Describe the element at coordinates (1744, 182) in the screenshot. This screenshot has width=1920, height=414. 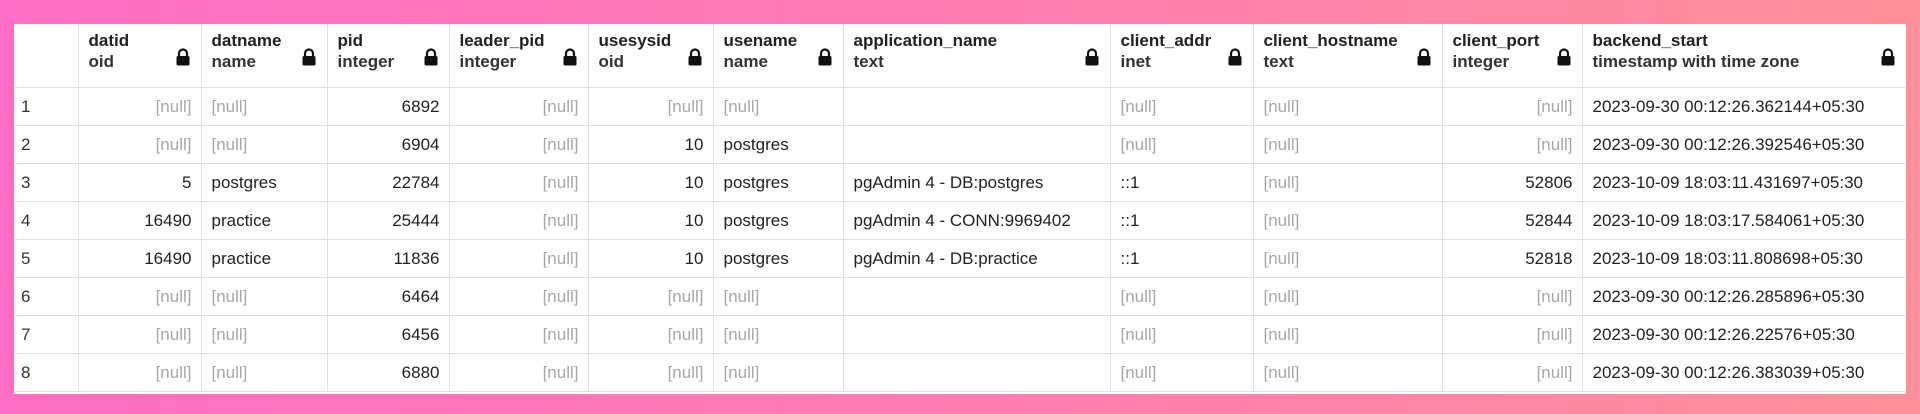
I see `table-cell-backend-start: 2023-10-09 18:03:11.431697+05:30` at that location.